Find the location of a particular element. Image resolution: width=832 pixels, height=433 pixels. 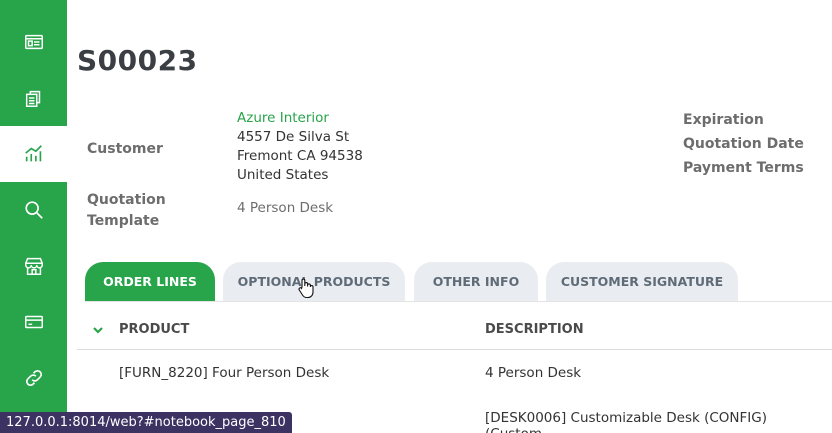

tab-customer-signature: CUSTOMER SIGNATURE is located at coordinates (642, 281).